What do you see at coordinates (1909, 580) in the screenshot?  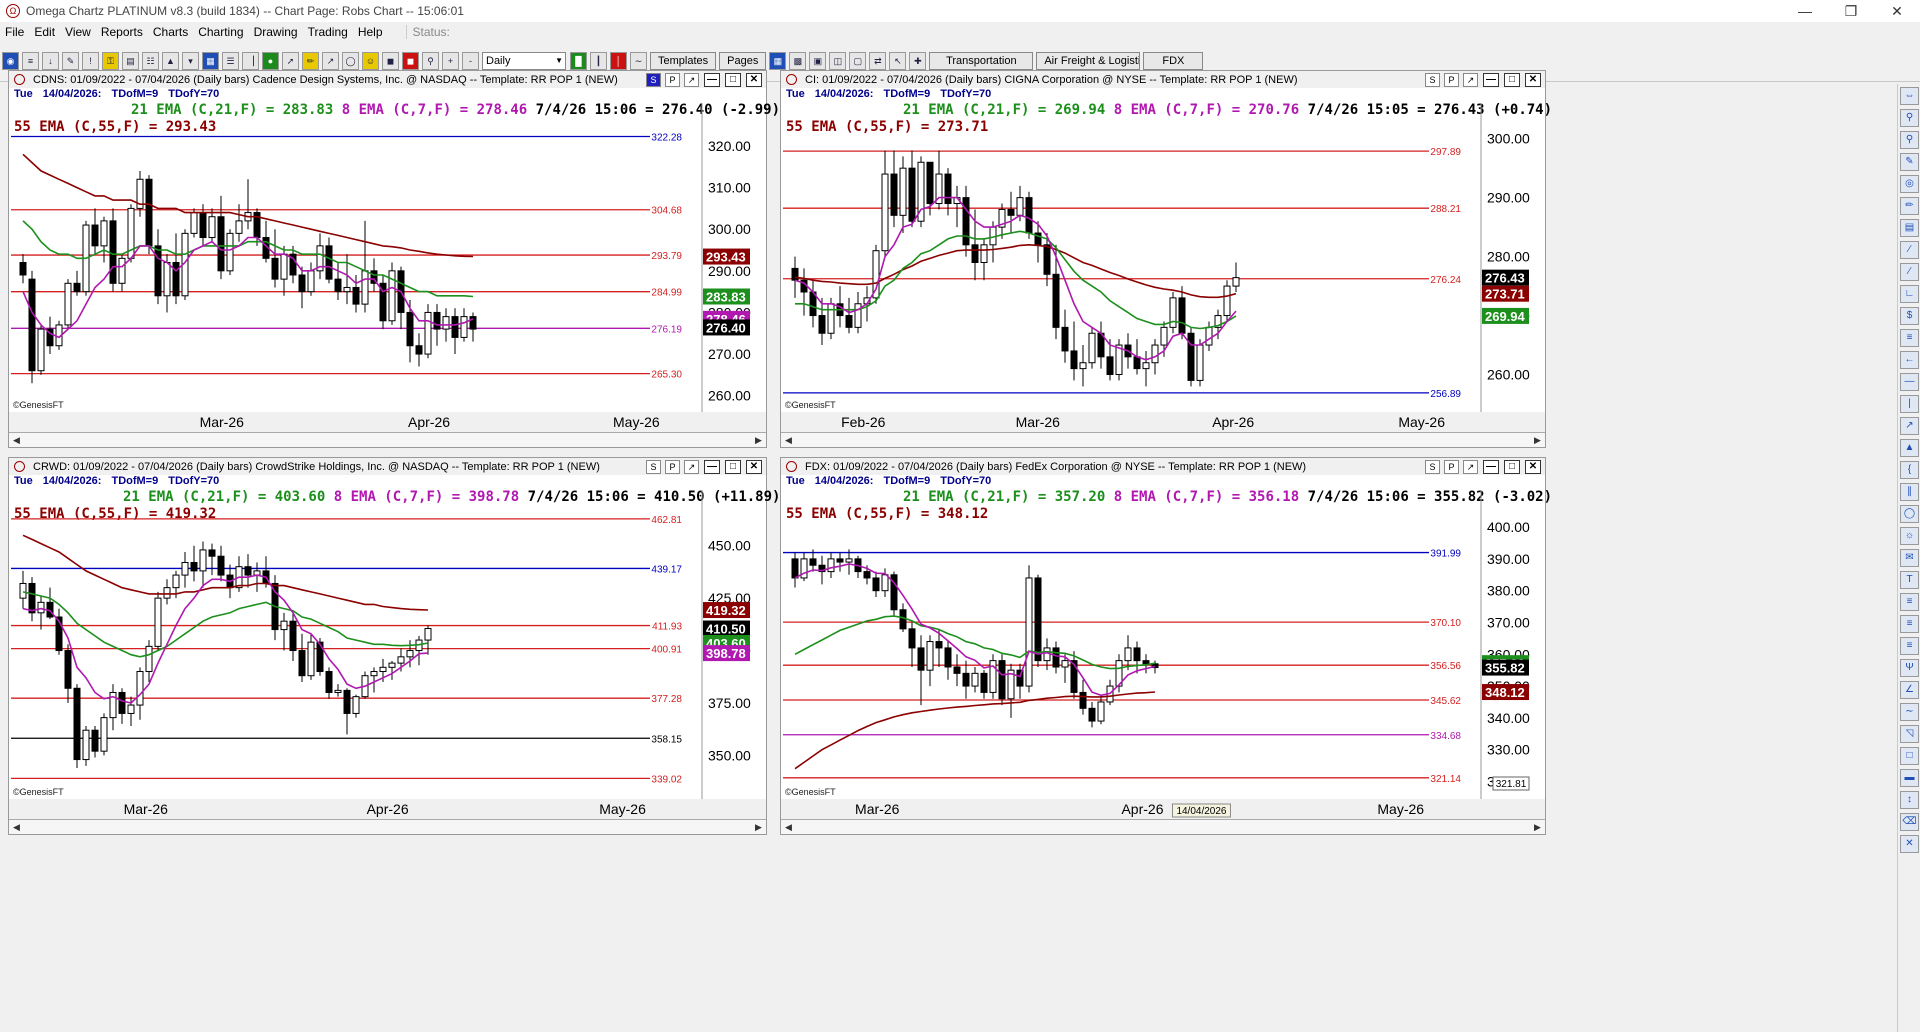 I see `text-icon: T` at bounding box center [1909, 580].